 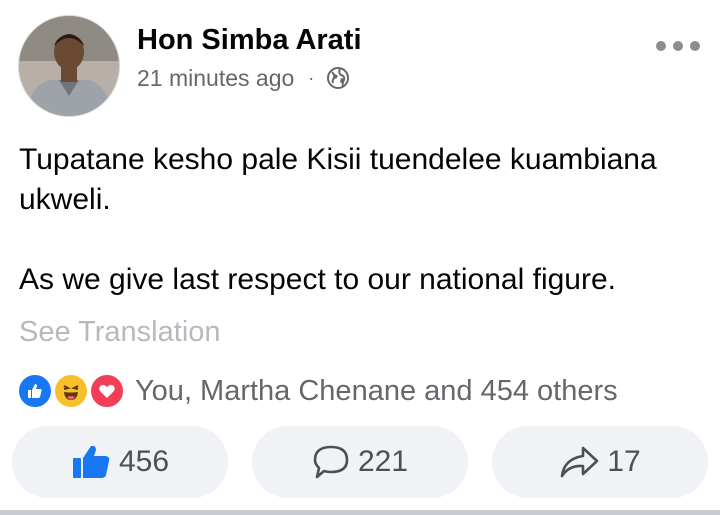 I want to click on share-count: 17, so click(x=624, y=461).